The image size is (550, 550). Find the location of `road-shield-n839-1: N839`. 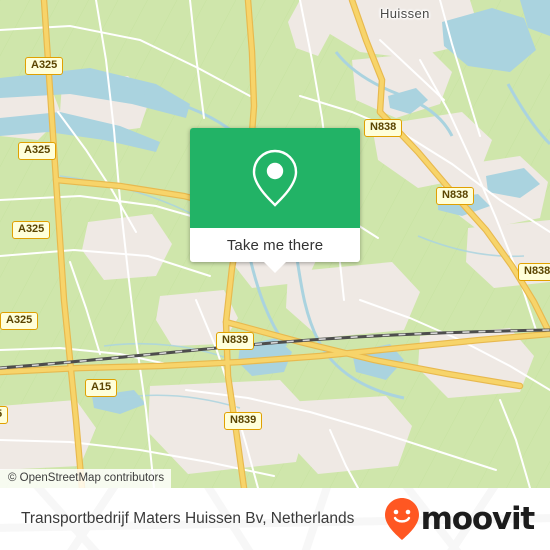

road-shield-n839-1: N839 is located at coordinates (235, 341).